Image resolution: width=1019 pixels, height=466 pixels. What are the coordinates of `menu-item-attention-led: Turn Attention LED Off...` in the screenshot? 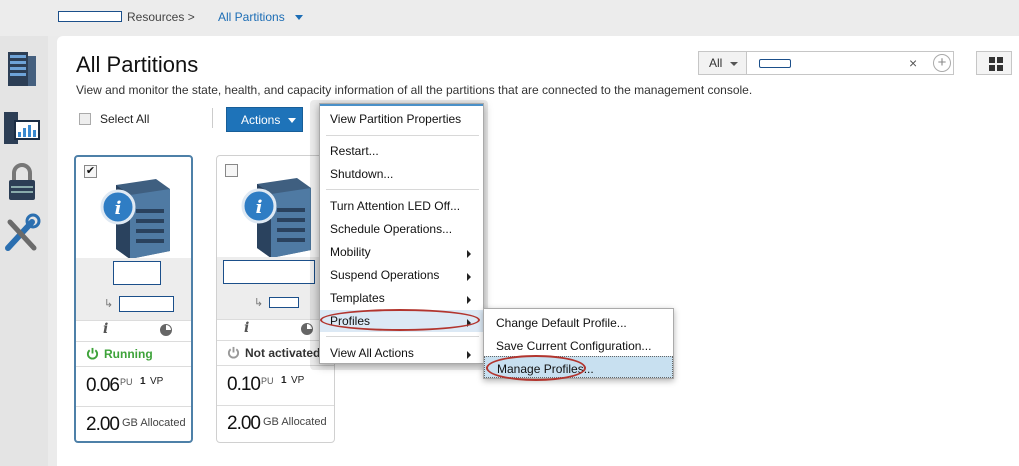 It's located at (401, 206).